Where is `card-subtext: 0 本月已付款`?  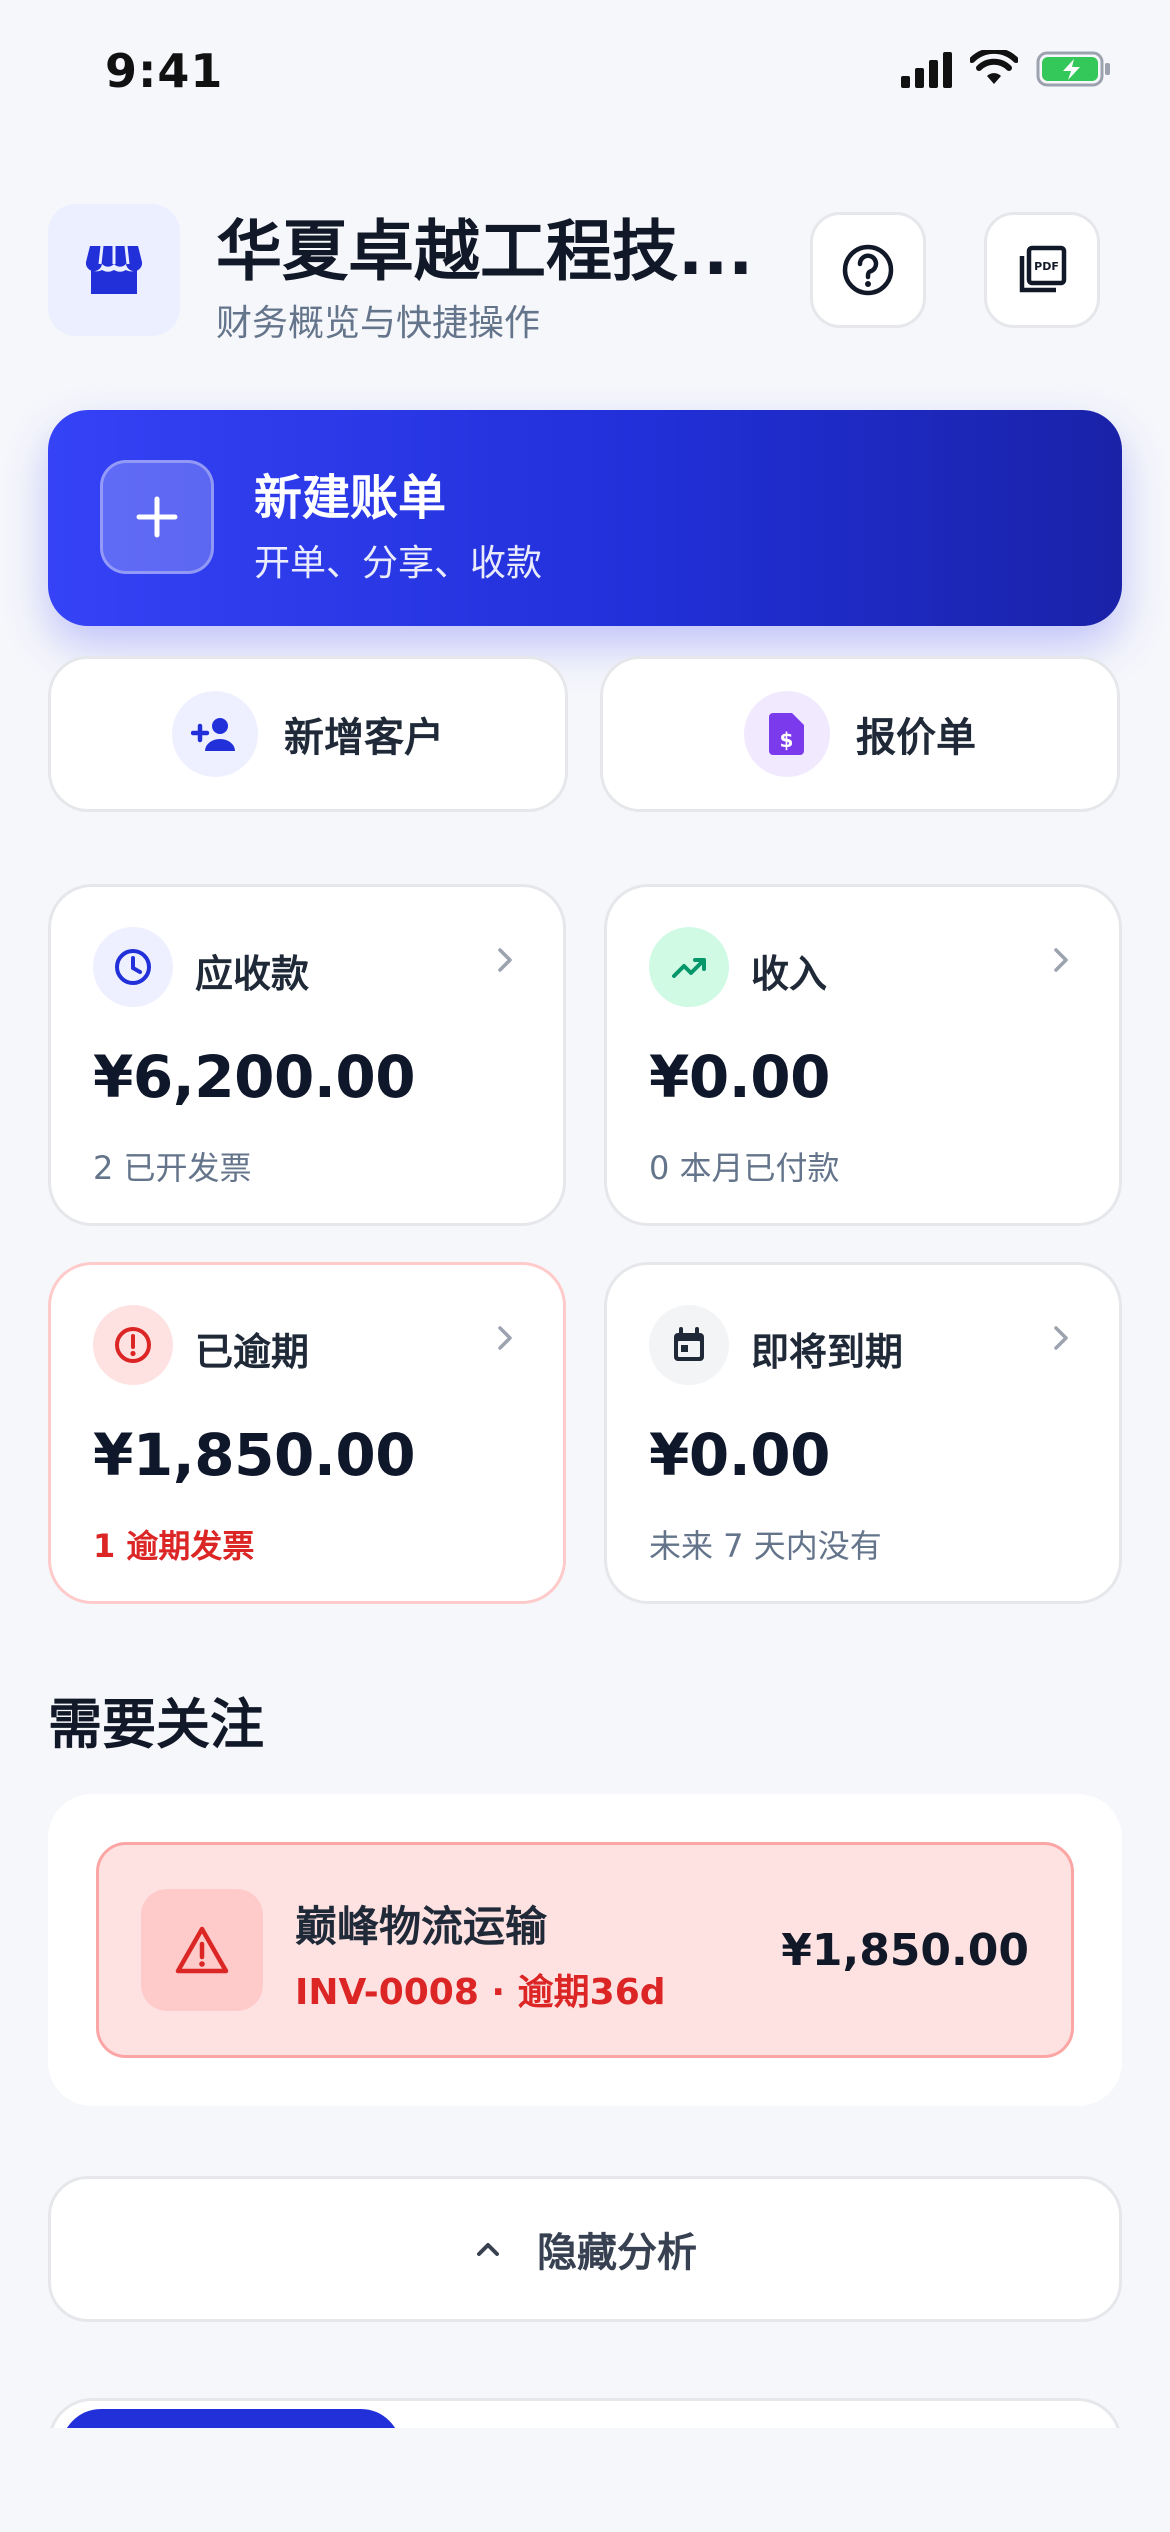
card-subtext: 0 本月已付款 is located at coordinates (744, 1168).